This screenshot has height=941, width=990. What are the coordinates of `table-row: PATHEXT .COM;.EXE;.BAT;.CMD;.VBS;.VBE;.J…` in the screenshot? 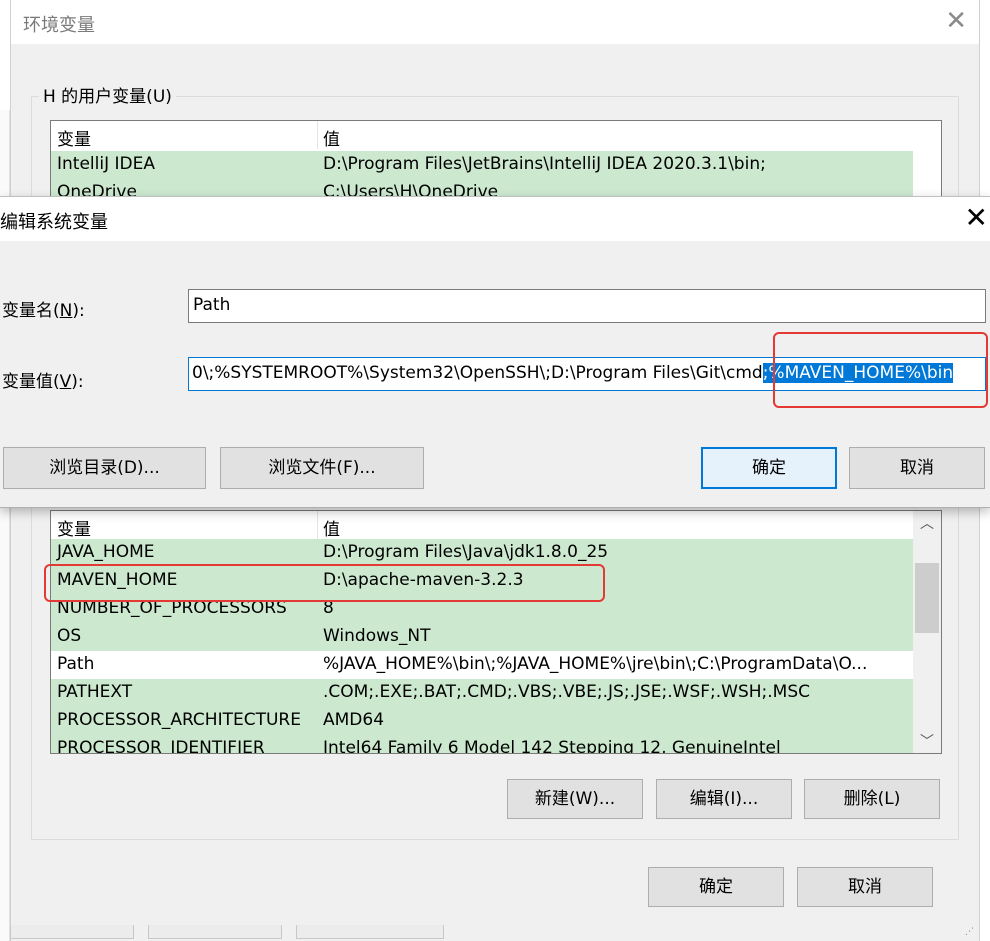 It's located at (482, 693).